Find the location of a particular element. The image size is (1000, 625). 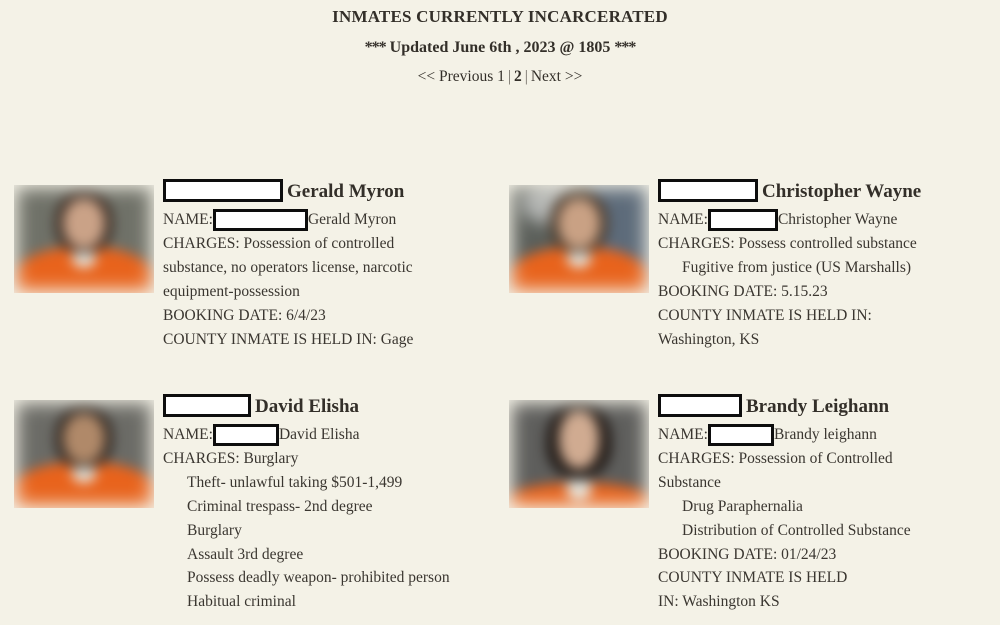

inmate-additional-charge: Criminal trespass- 2nd degree is located at coordinates (280, 506).